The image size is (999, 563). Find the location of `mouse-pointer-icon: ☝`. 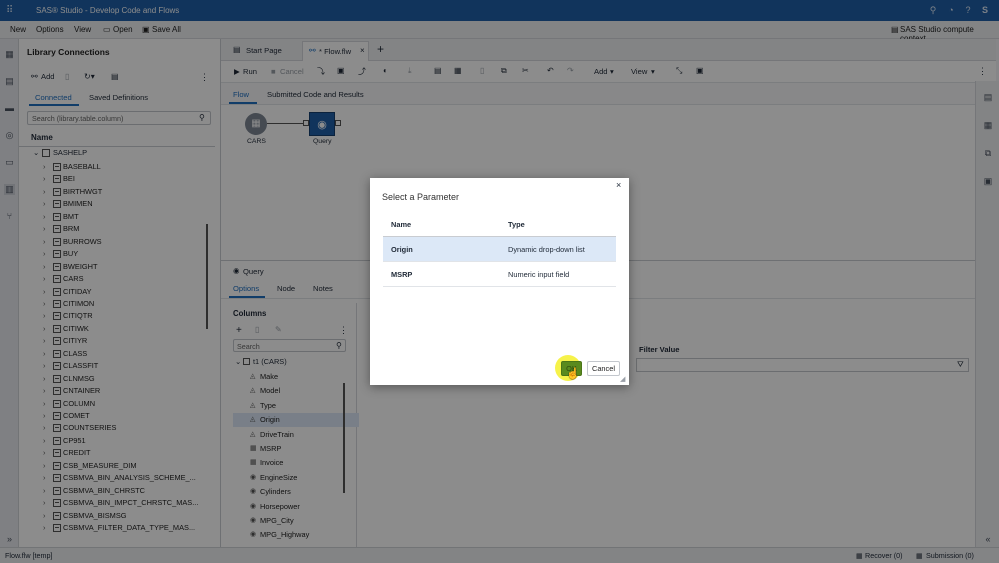

mouse-pointer-icon: ☝ is located at coordinates (573, 374).